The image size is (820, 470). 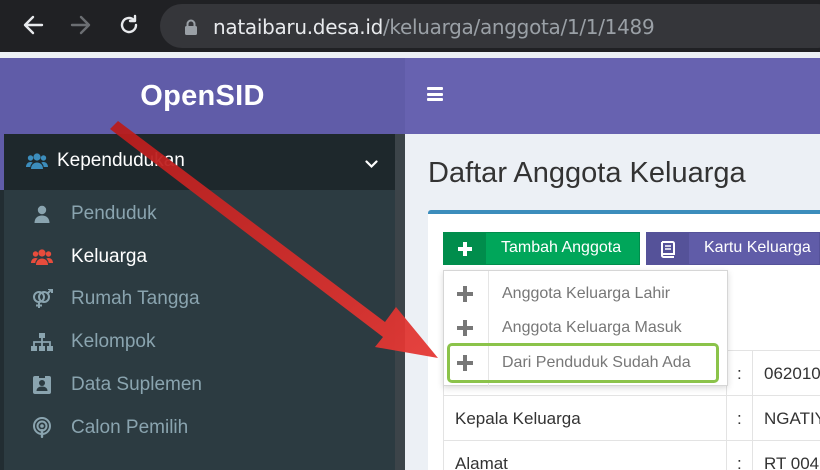 What do you see at coordinates (631, 455) in the screenshot?
I see `table-row: Alamat : RT 004` at bounding box center [631, 455].